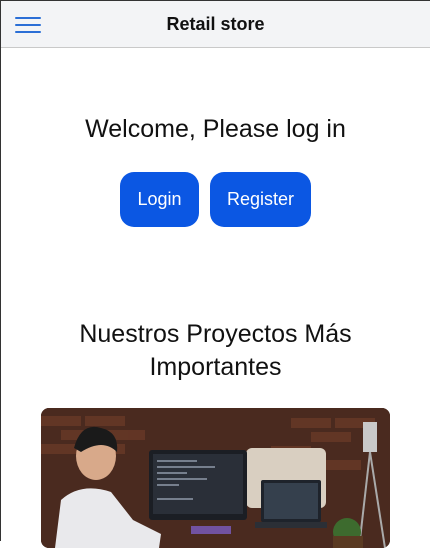 This screenshot has height=548, width=430. I want to click on projects-heading: Nuestros Proyectos Más Importantes, so click(215, 350).